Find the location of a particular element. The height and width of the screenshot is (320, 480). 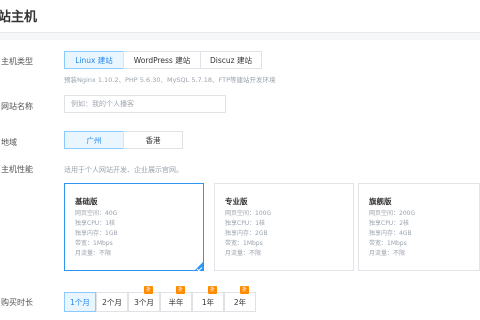

duration-text: 2年 is located at coordinates (240, 302).